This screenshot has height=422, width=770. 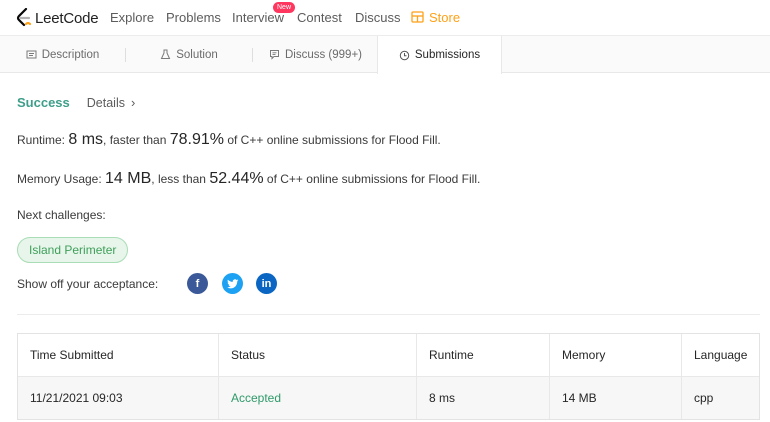 I want to click on logo-text: LeetCode, so click(x=67, y=18).